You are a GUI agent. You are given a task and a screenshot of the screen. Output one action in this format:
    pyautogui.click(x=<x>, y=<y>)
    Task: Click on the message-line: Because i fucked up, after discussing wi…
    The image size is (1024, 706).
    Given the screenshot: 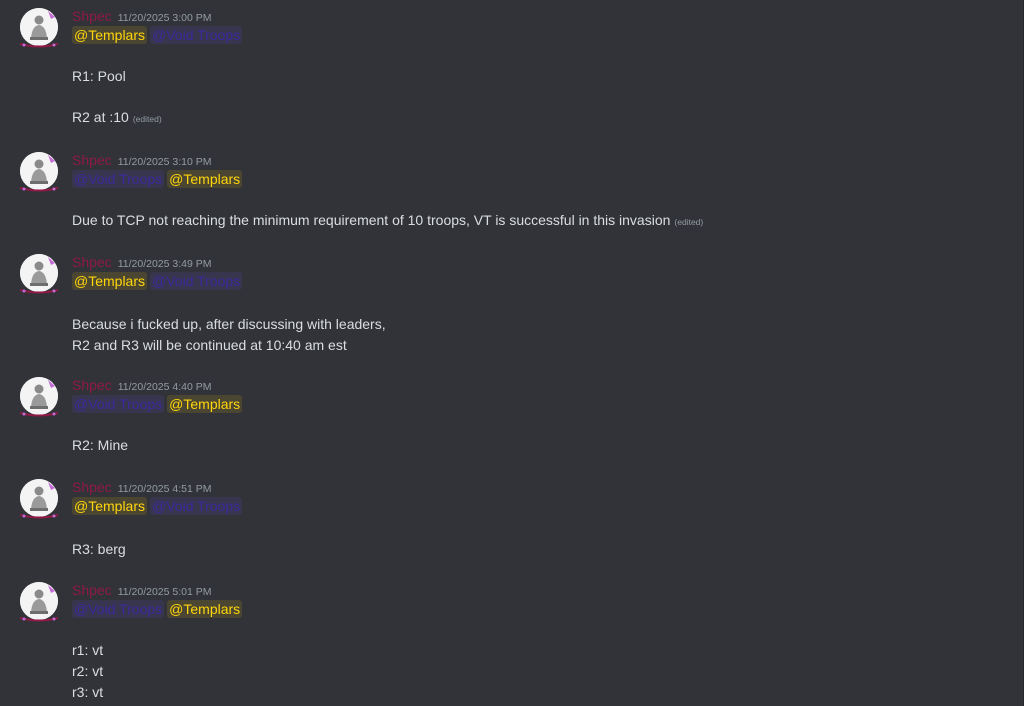 What is the action you would take?
    pyautogui.click(x=229, y=324)
    